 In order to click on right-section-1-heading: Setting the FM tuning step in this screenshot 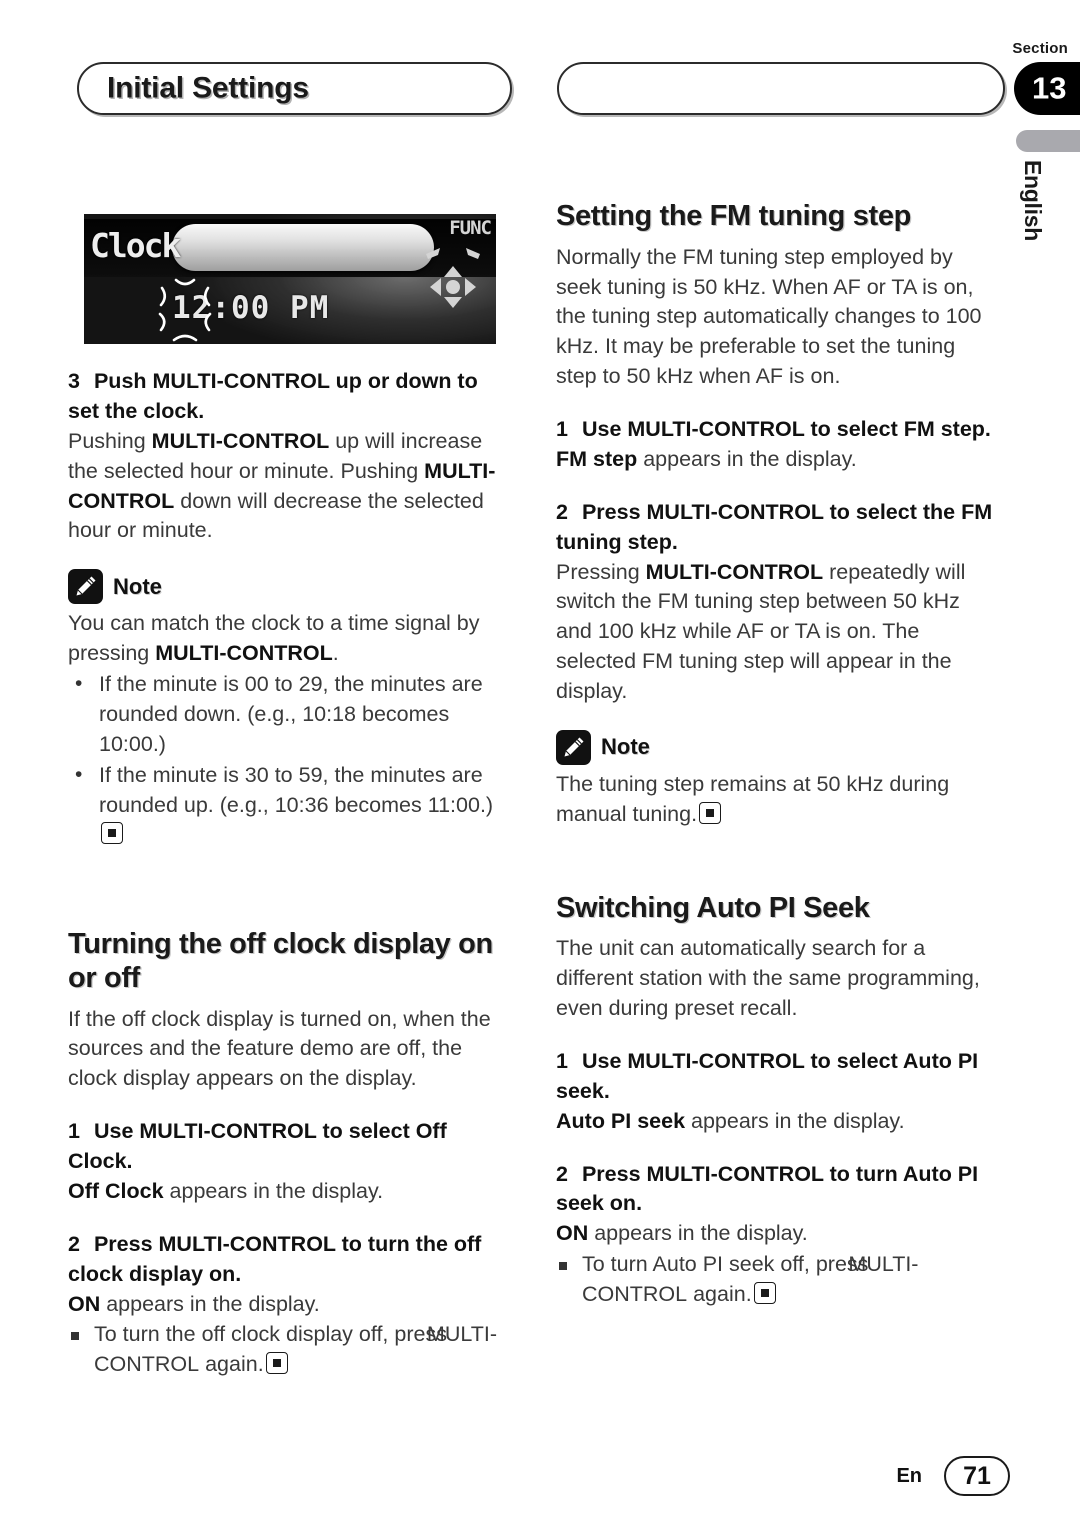, I will do `click(733, 216)`.